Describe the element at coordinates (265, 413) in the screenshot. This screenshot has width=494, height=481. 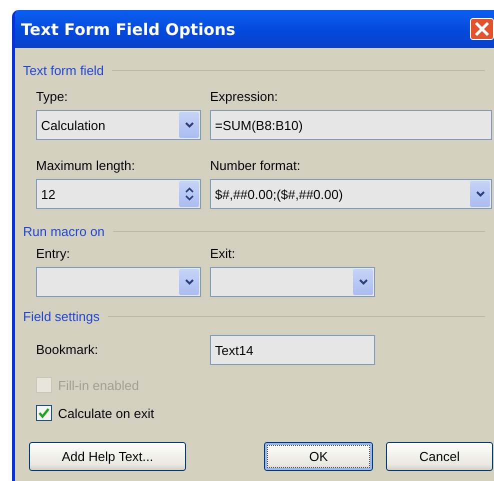
I see `checkbox-option: Calculate on exit` at that location.